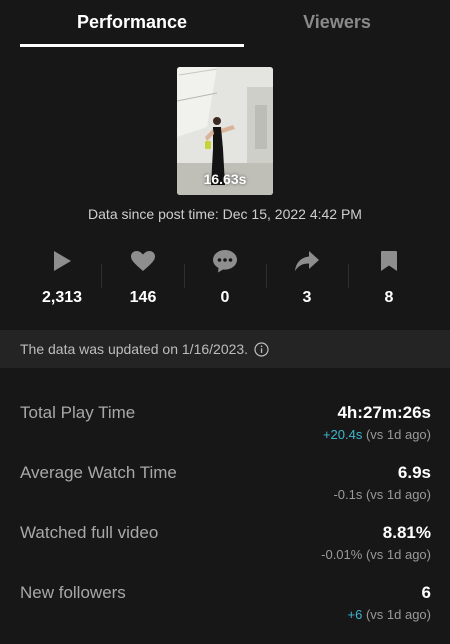  Describe the element at coordinates (225, 297) in the screenshot. I see `stat-comments-value: 0` at that location.